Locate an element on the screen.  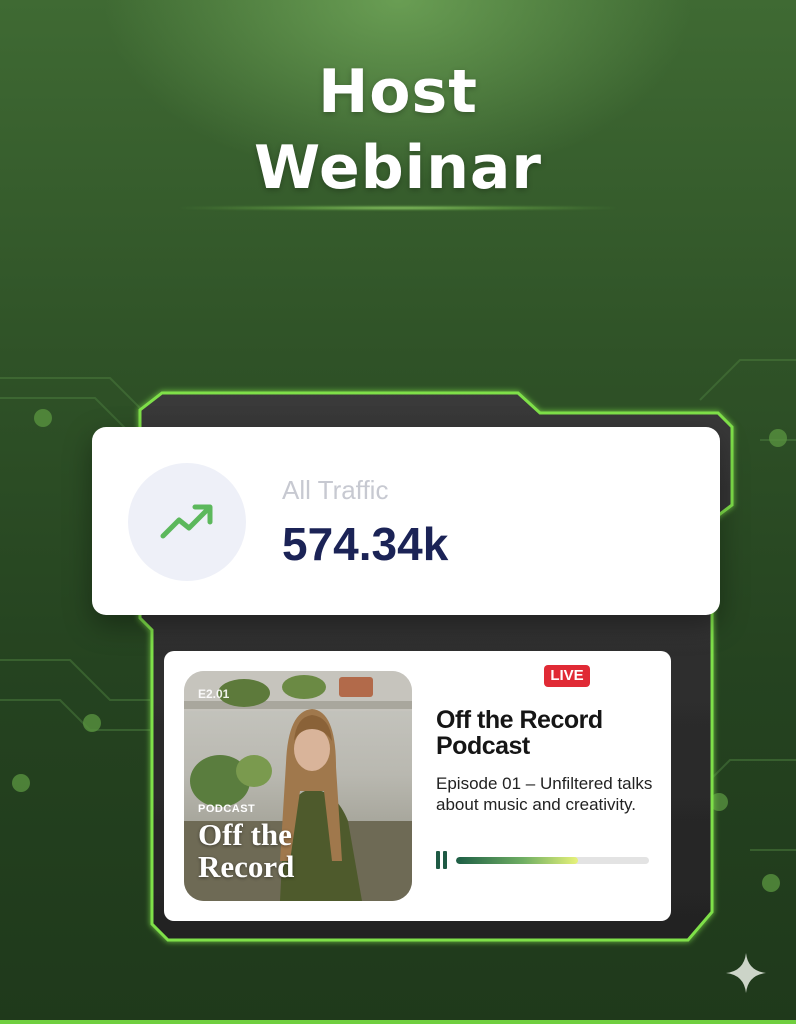
live-badge: LIVE is located at coordinates (567, 676).